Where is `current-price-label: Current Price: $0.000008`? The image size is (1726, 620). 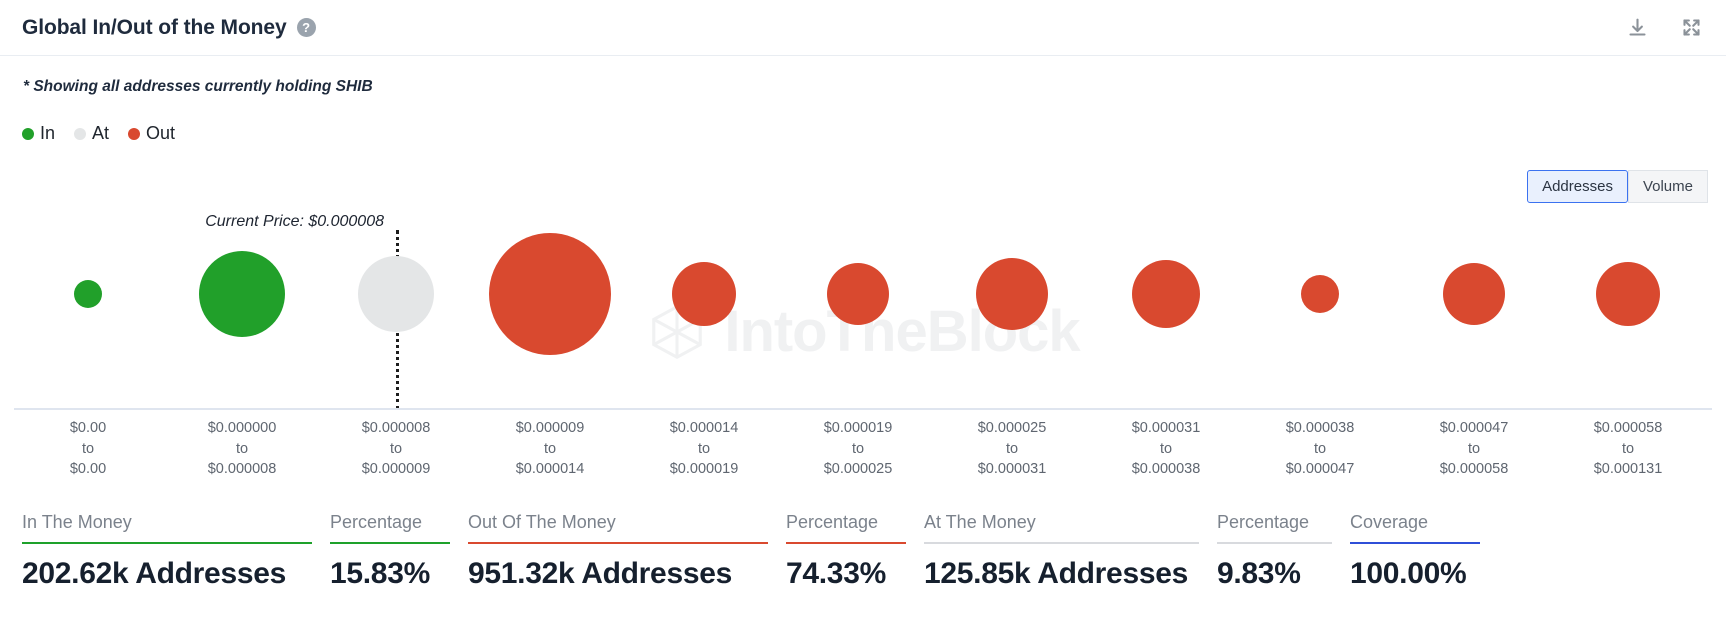
current-price-label: Current Price: $0.000008 is located at coordinates (294, 221).